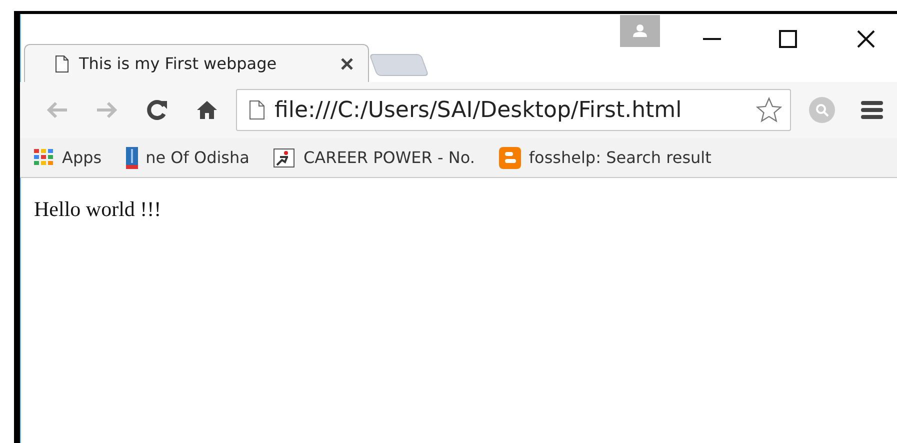  What do you see at coordinates (866, 39) in the screenshot?
I see `close-icon` at bounding box center [866, 39].